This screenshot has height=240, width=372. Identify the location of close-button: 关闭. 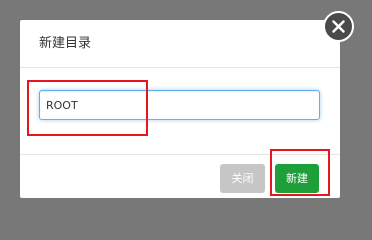
(242, 178).